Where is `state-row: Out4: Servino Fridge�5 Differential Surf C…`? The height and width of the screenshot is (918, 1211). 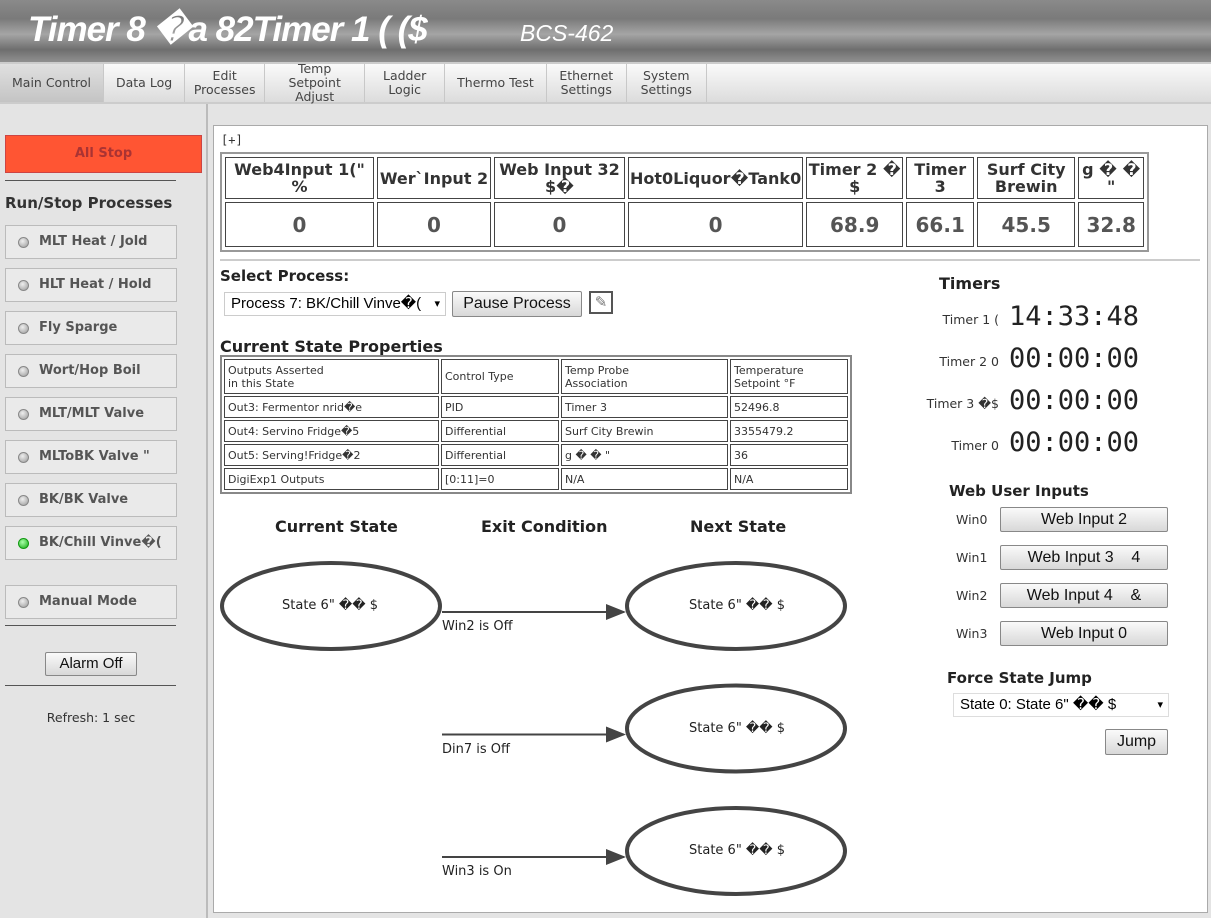 state-row: Out4: Servino Fridge�5 Differential Surf C… is located at coordinates (536, 431).